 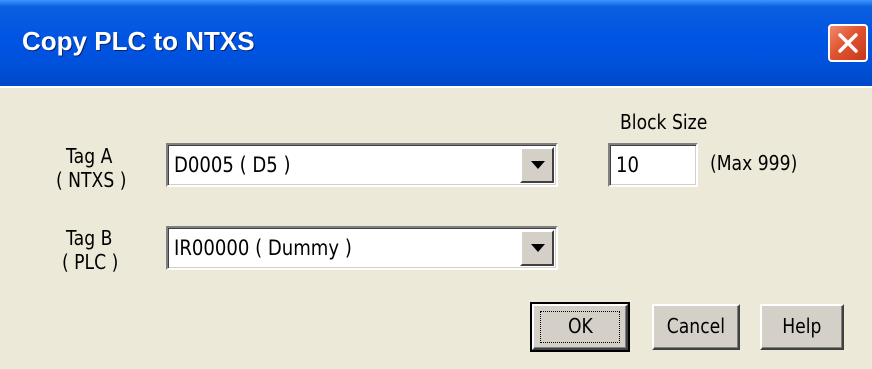 I want to click on tag-b-dropdown-button, so click(x=537, y=248).